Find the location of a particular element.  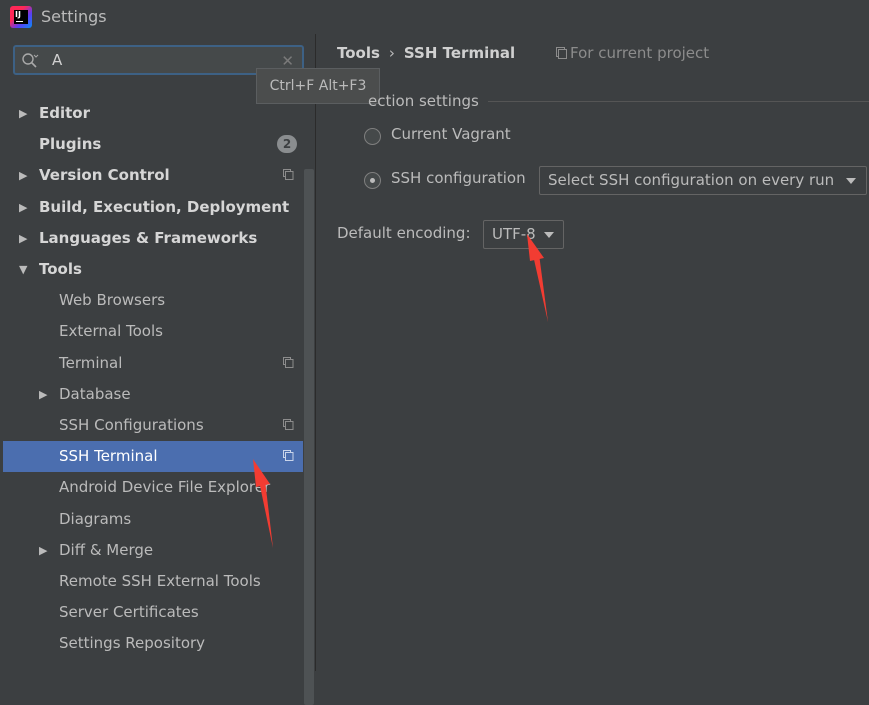

tree-item-label: Editor is located at coordinates (64, 113).